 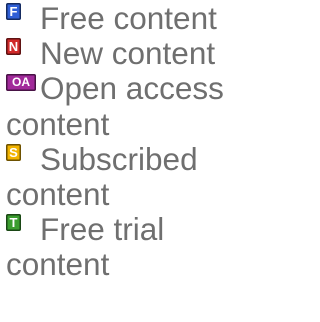 I want to click on legend-label-free: Free content, so click(x=128, y=18).